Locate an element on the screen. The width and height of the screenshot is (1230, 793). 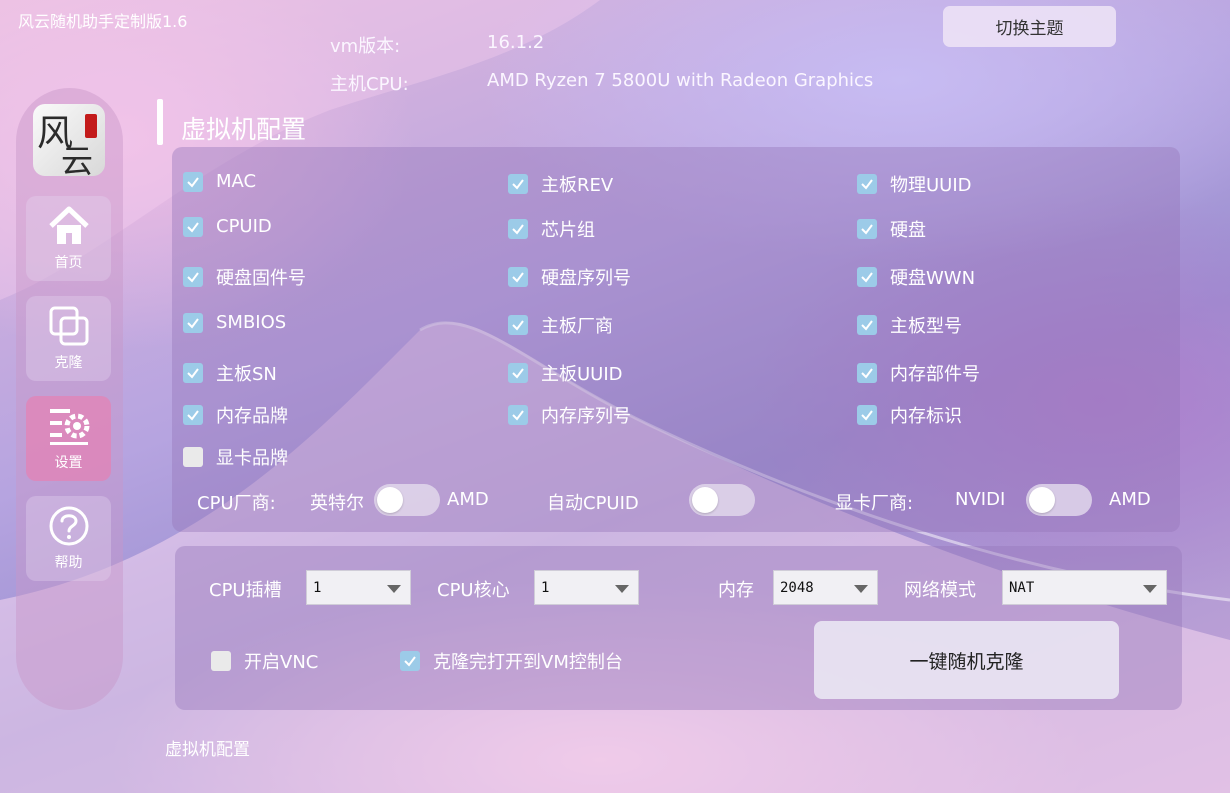
option-label: 主板REV is located at coordinates (577, 185).